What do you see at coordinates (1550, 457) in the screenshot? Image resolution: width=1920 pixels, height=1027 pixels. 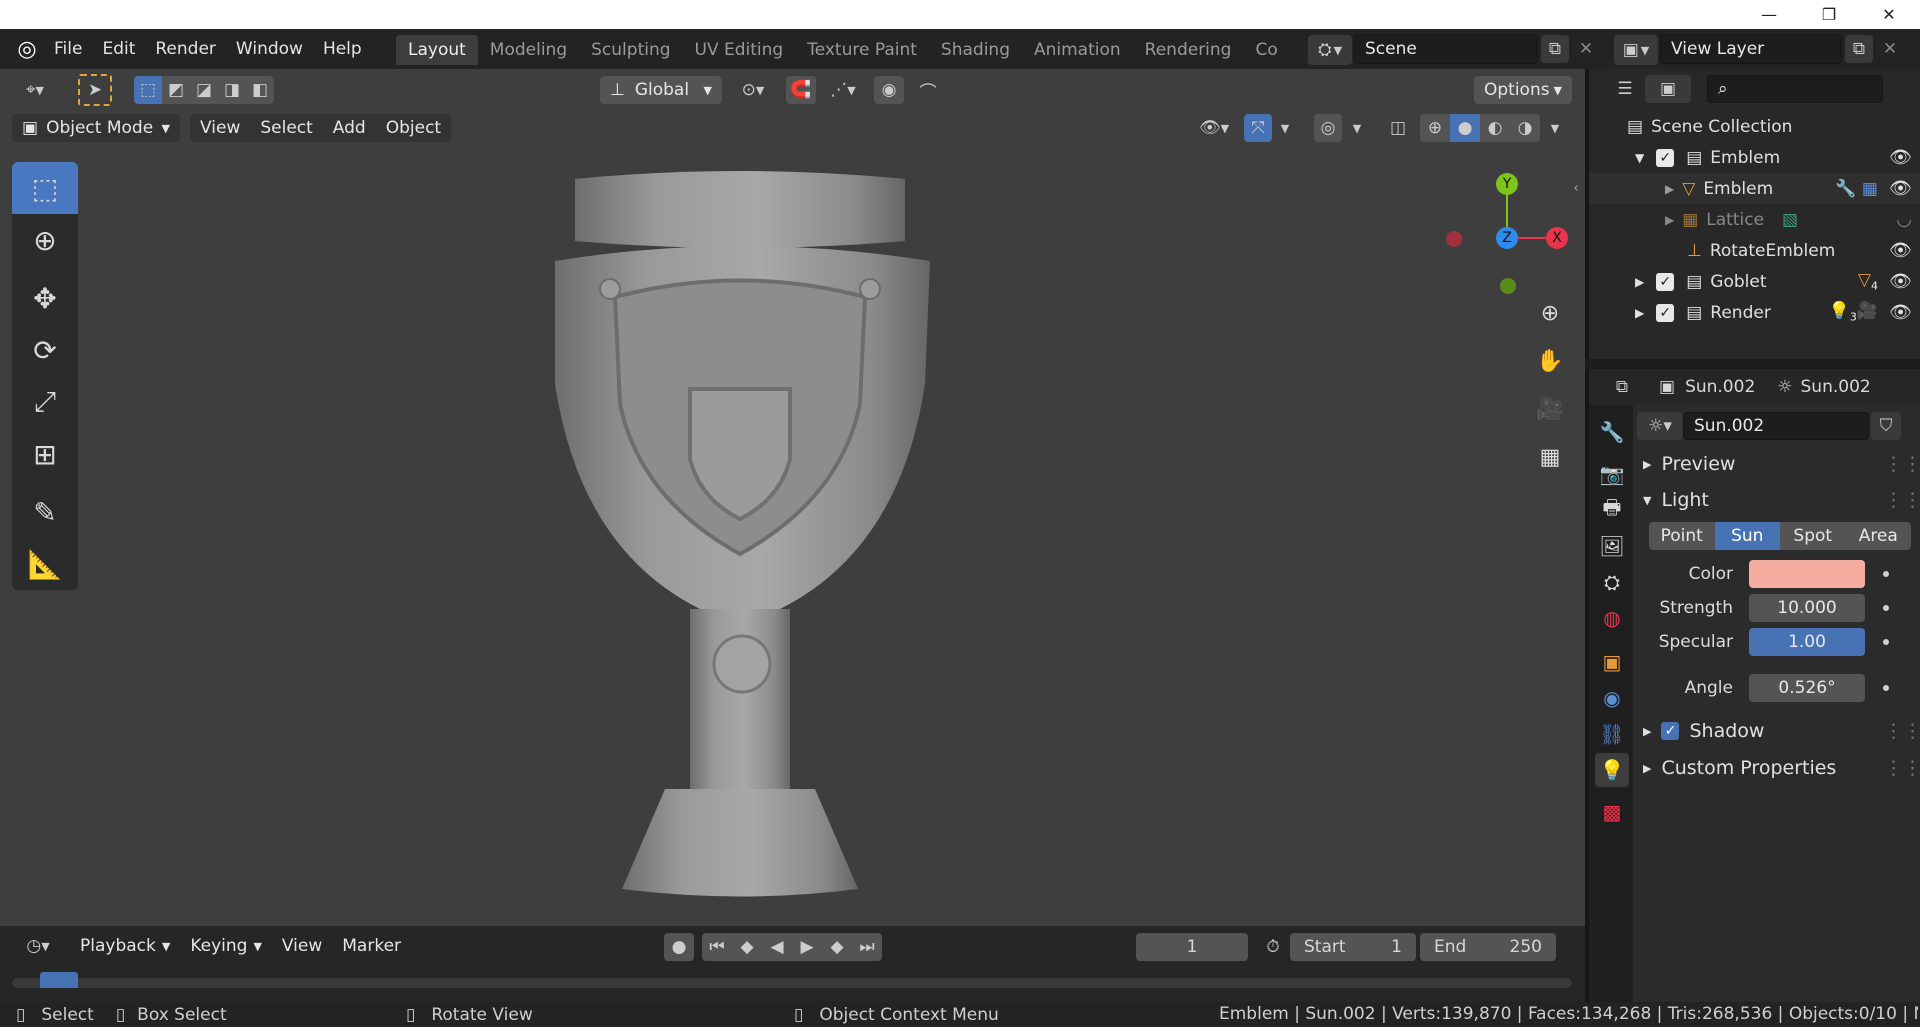 I see `perspective-grid-icon: ▦` at bounding box center [1550, 457].